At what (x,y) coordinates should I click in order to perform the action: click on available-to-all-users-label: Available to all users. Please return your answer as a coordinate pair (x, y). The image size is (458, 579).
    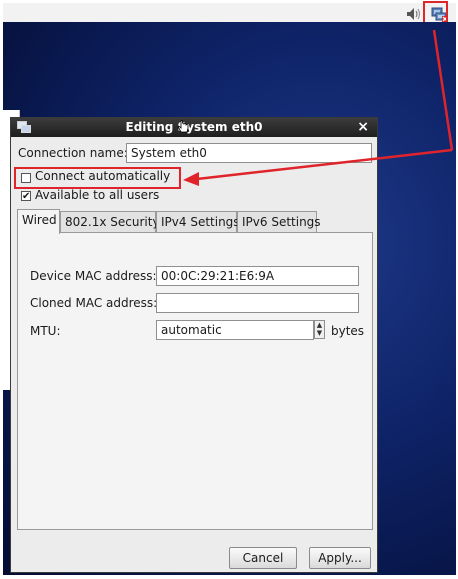
    Looking at the image, I should click on (97, 195).